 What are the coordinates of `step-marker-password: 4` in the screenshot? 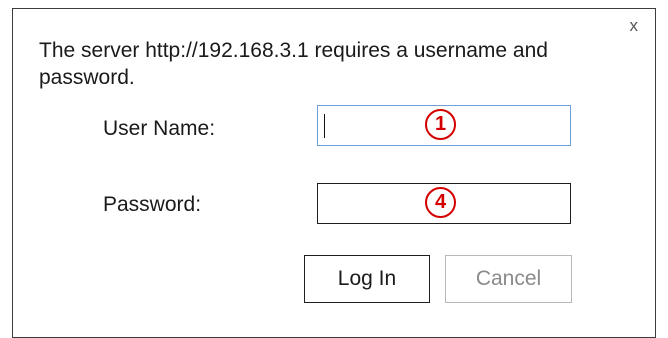 It's located at (440, 202).